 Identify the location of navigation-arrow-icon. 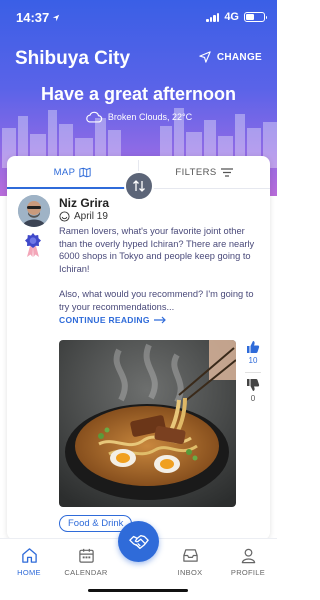
(205, 57).